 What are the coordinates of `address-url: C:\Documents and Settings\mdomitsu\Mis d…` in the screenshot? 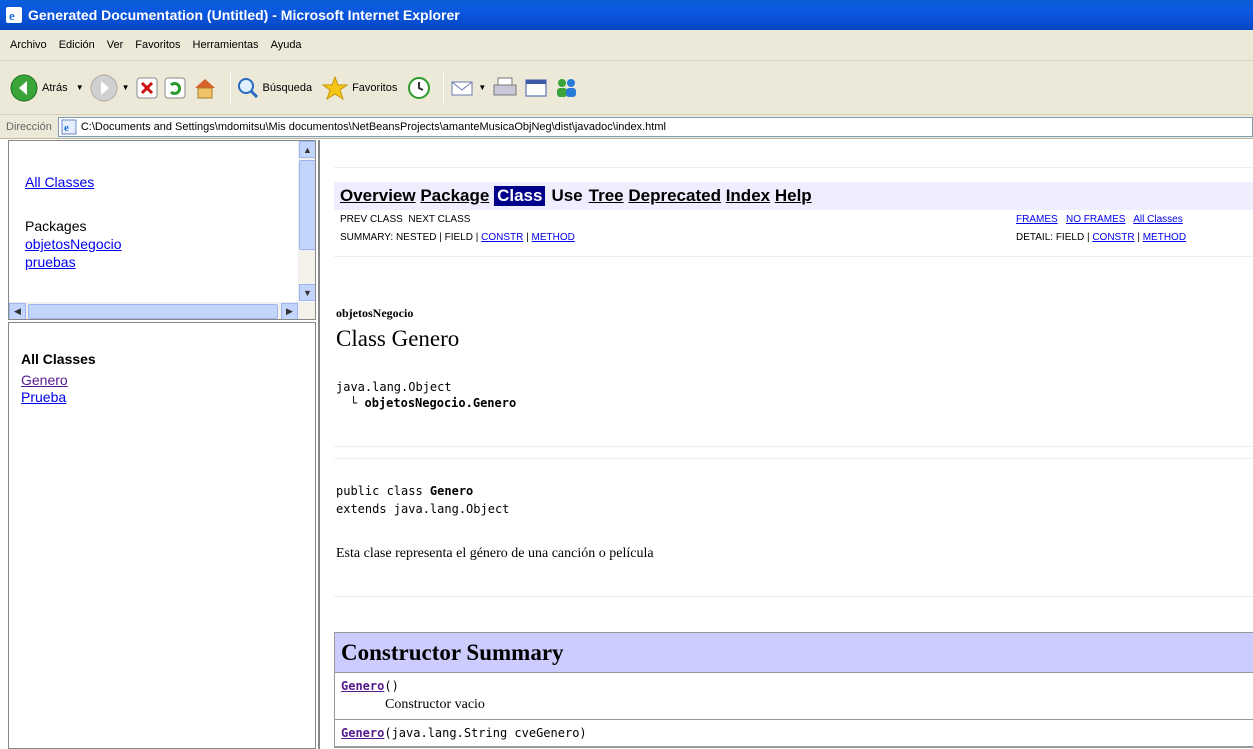 It's located at (373, 126).